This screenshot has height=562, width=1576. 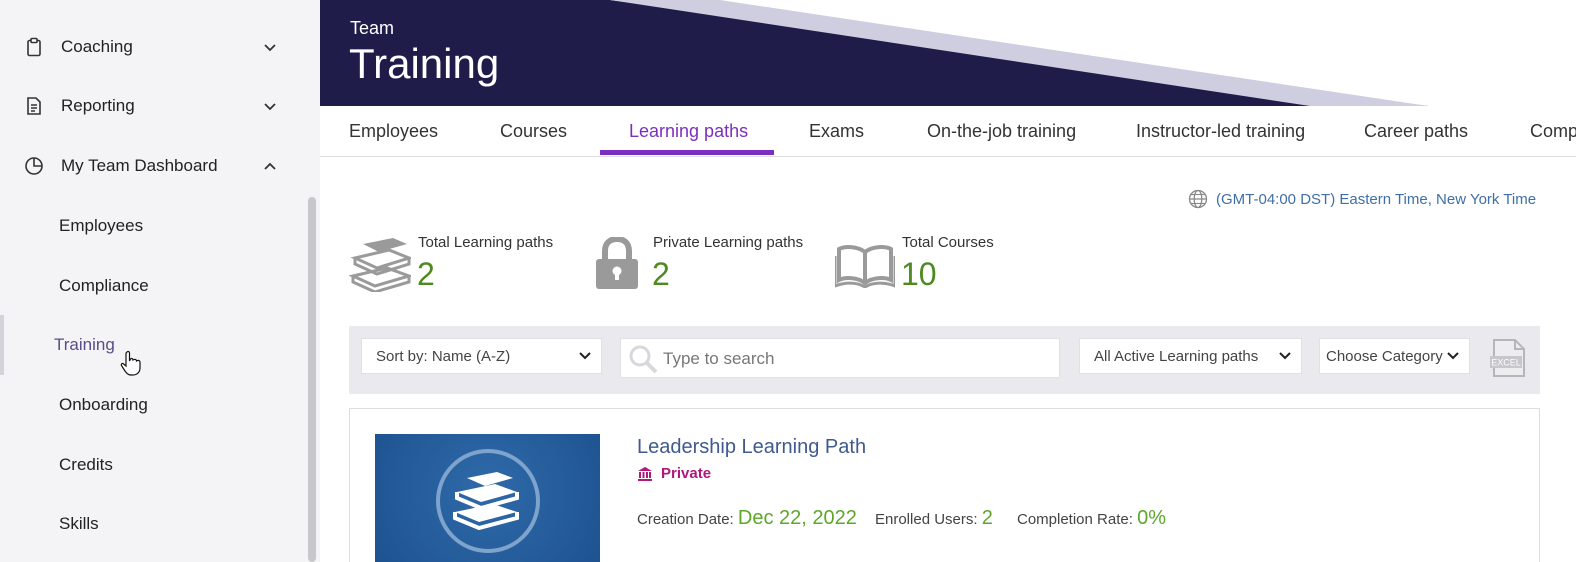 What do you see at coordinates (152, 345) in the screenshot?
I see `sidebar-subitem-training: Training` at bounding box center [152, 345].